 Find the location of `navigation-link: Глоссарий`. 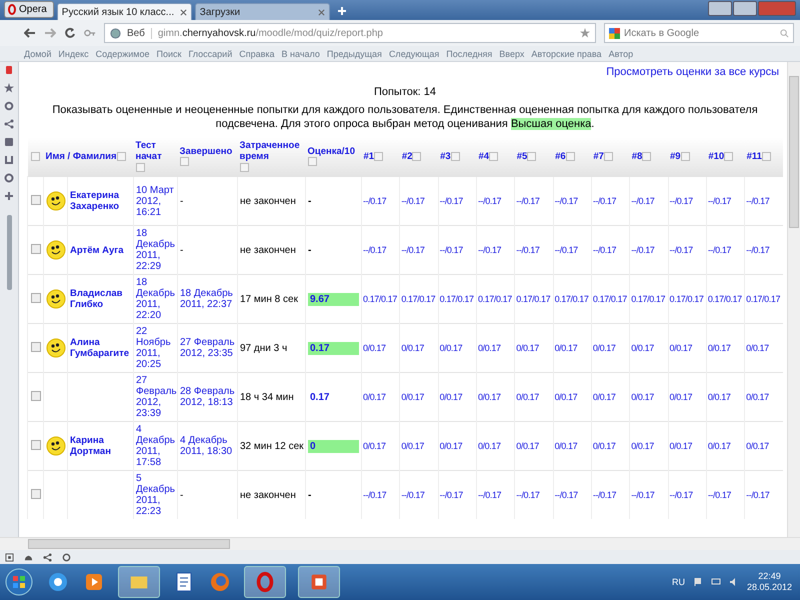

navigation-link: Глоссарий is located at coordinates (210, 53).